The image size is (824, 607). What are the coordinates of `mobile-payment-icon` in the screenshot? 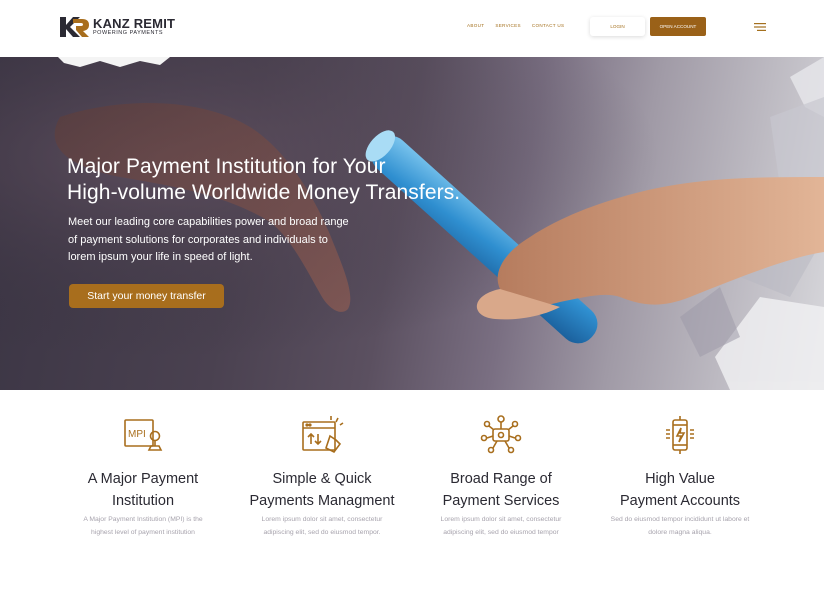 It's located at (680, 435).